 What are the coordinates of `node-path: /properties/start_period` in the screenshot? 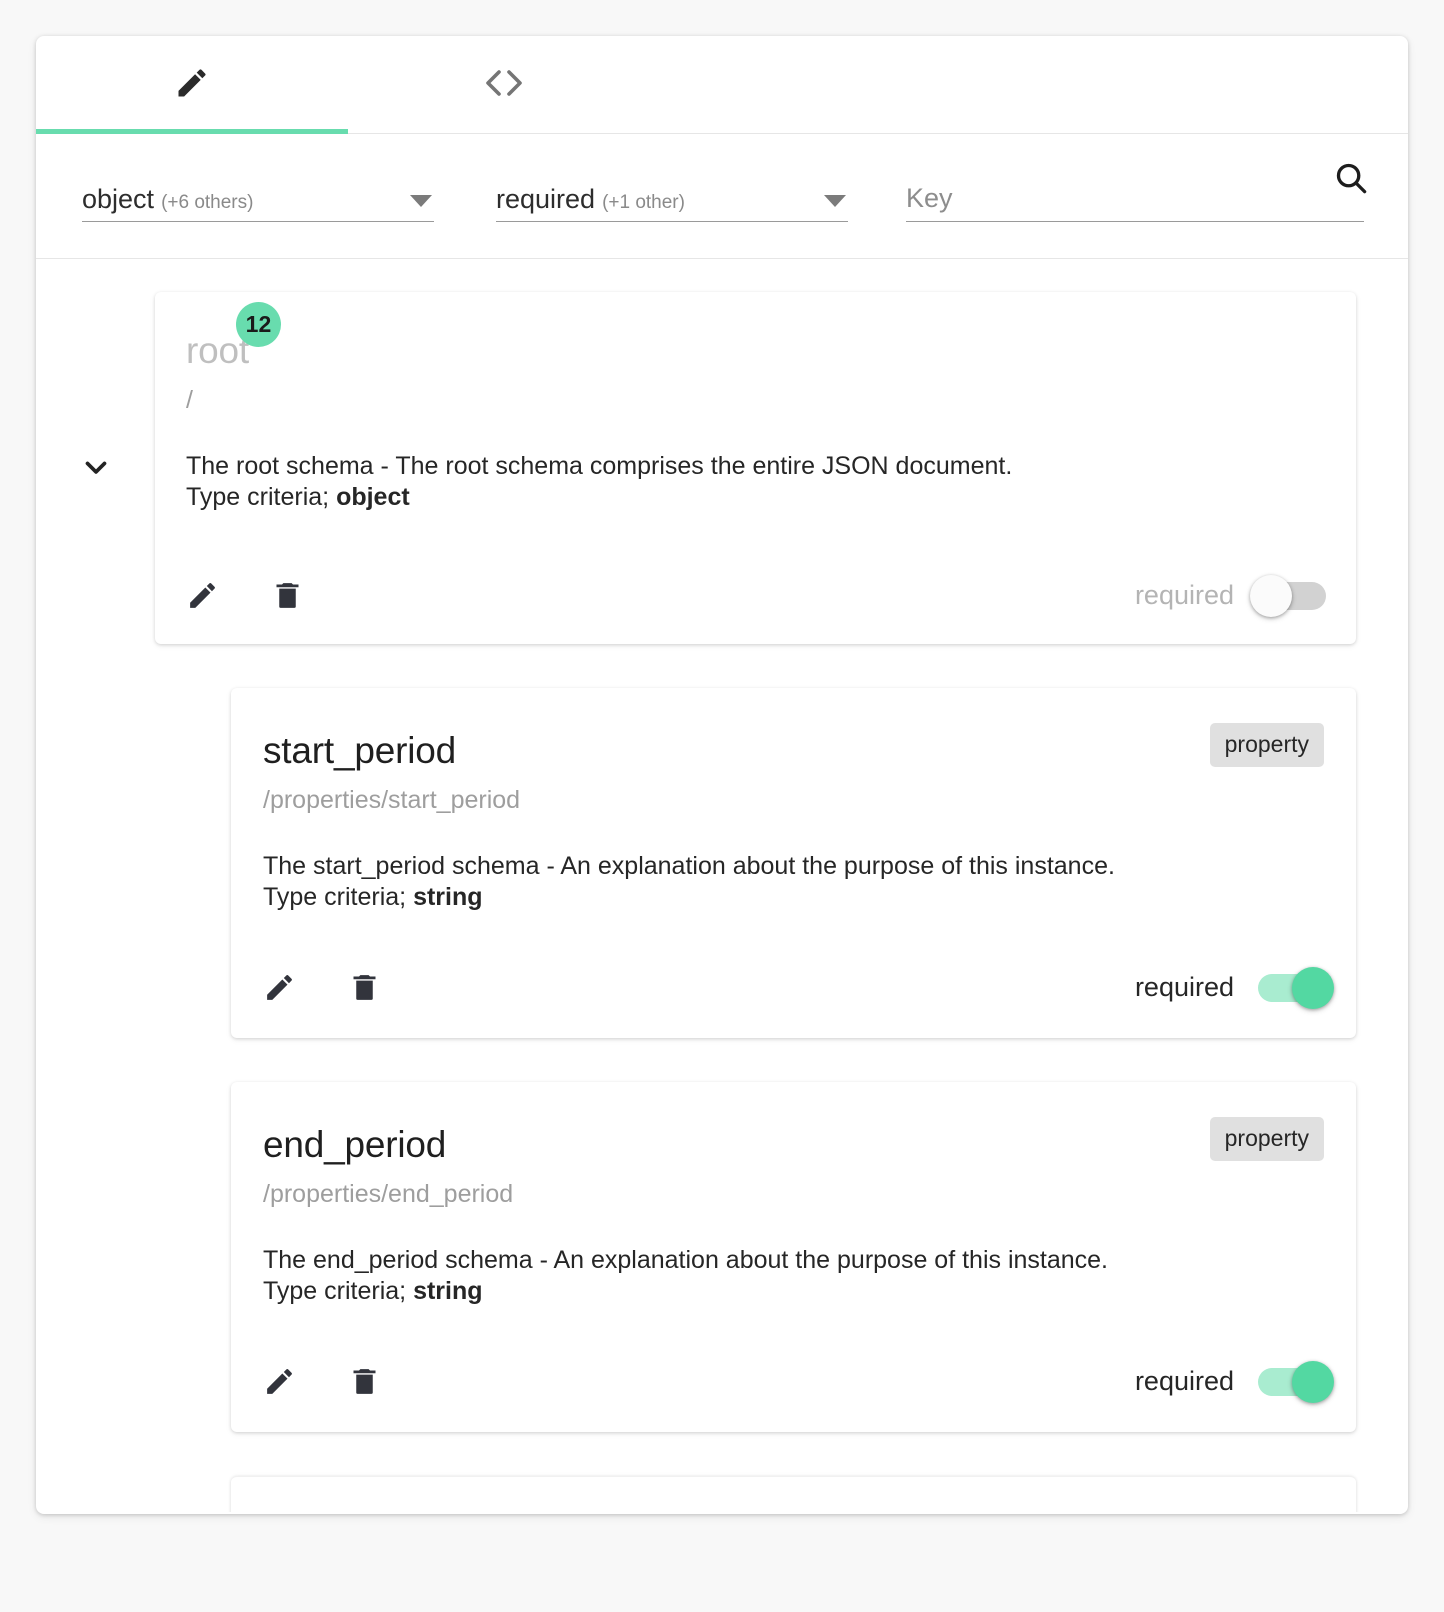 It's located at (392, 800).